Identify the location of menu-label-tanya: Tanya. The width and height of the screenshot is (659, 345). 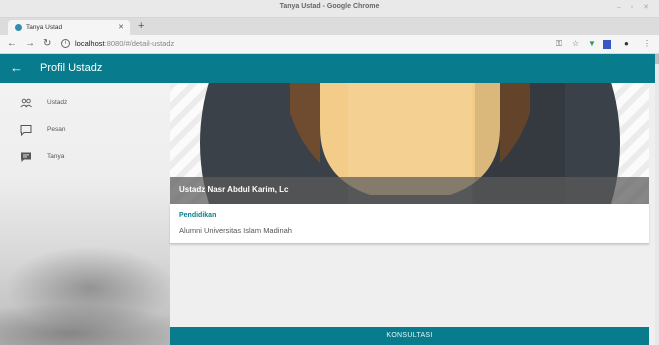
(56, 156).